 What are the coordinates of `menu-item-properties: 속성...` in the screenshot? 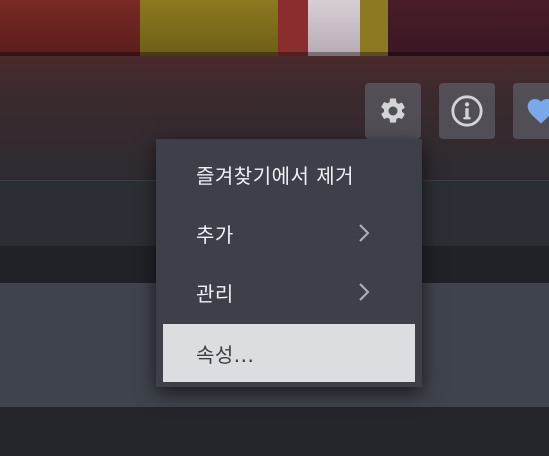 It's located at (289, 353).